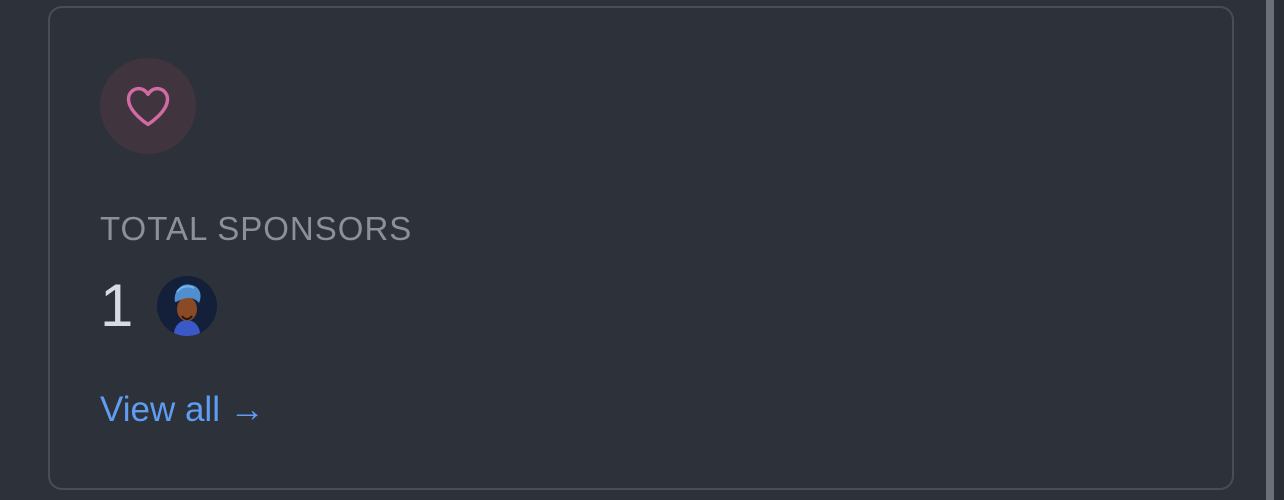 The width and height of the screenshot is (1284, 500). I want to click on heart-icon-badge, so click(148, 106).